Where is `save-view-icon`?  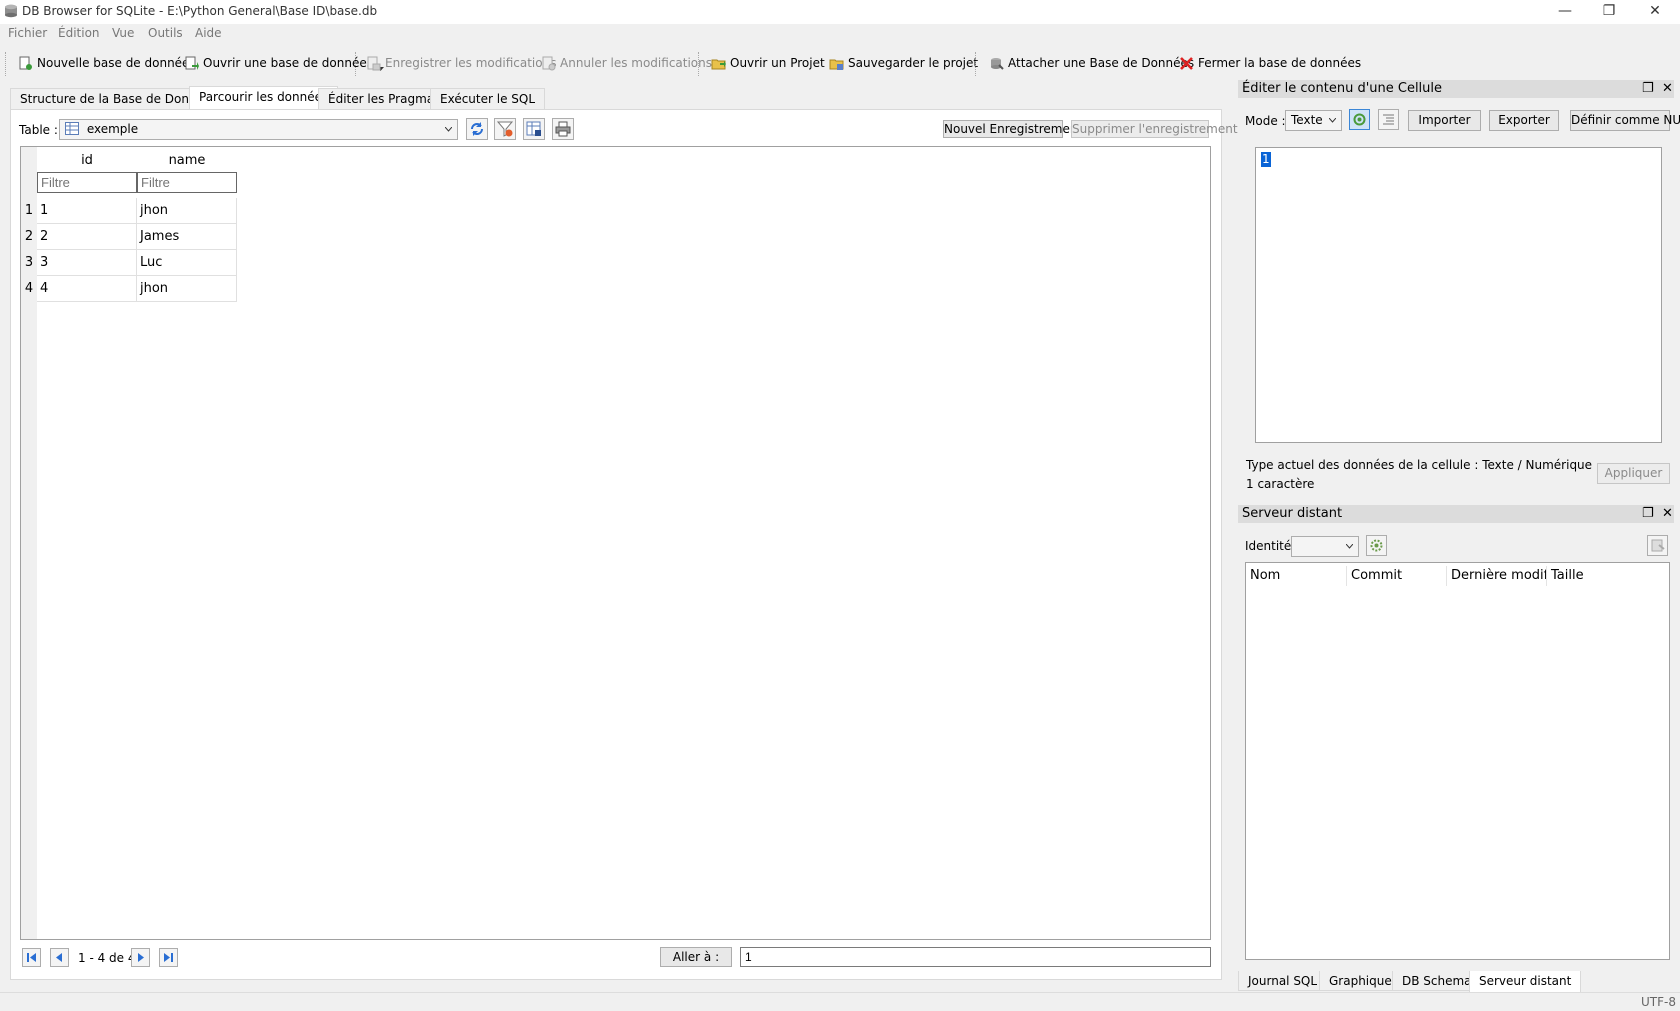
save-view-icon is located at coordinates (533, 128).